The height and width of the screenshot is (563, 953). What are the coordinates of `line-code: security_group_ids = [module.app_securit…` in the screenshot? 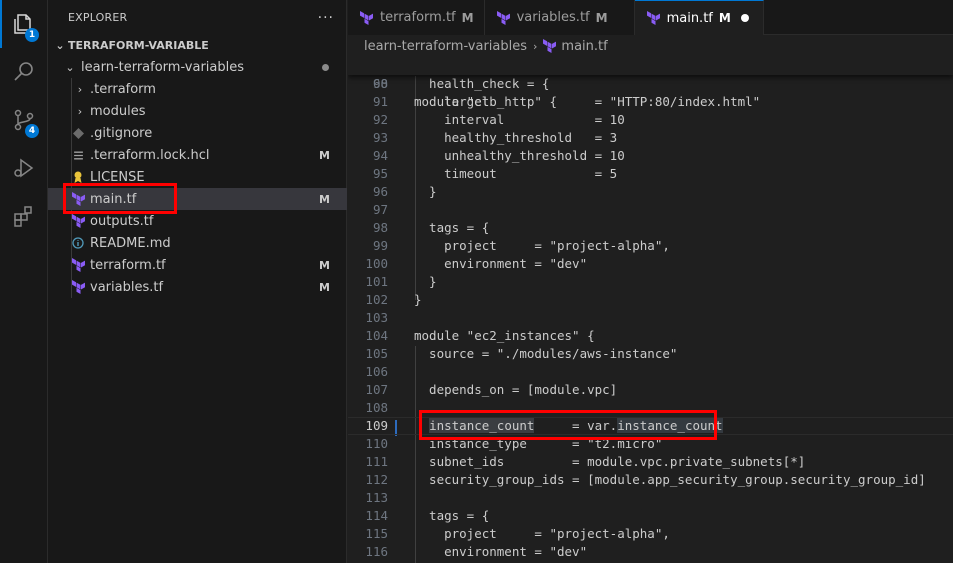 It's located at (670, 479).